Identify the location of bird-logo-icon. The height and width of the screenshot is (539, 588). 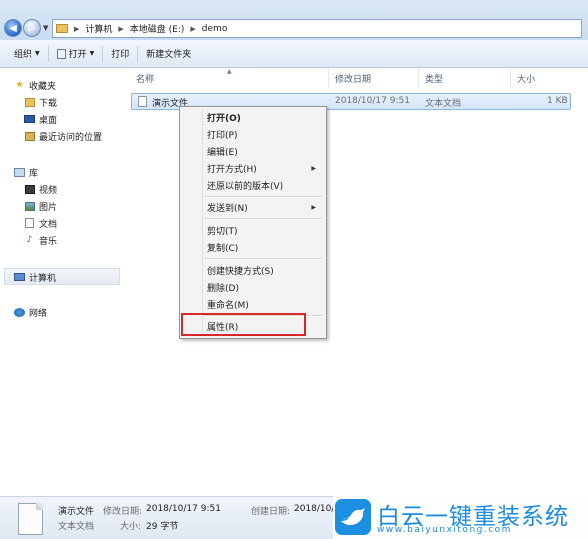
(353, 517).